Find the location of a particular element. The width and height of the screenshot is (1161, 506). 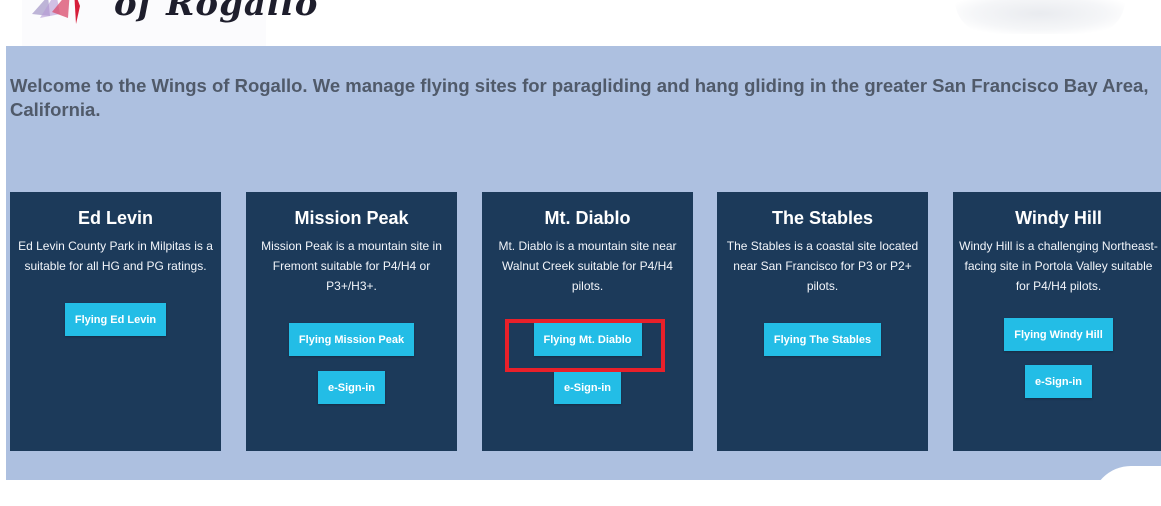

site-logo: of Rogallo is located at coordinates (169, 23).